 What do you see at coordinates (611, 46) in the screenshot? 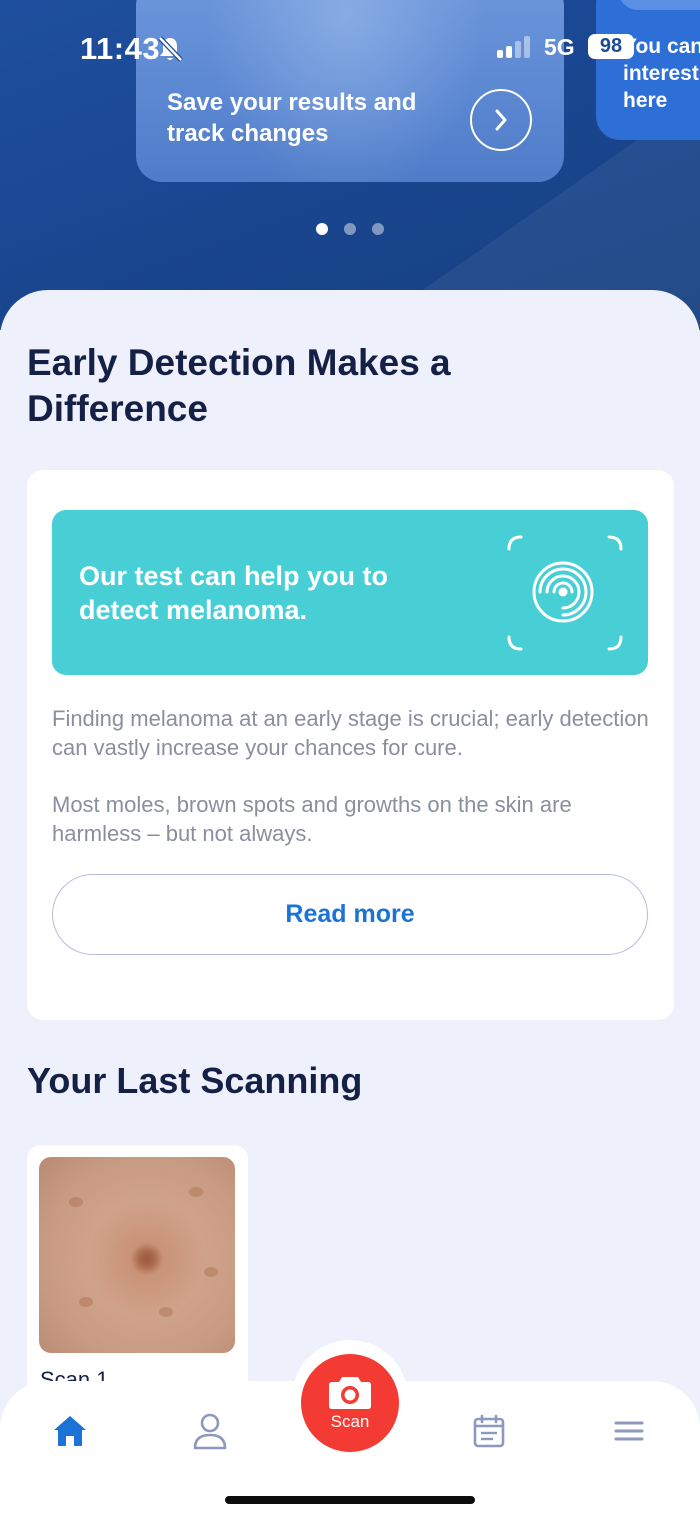
I see `battery-icon: 98` at bounding box center [611, 46].